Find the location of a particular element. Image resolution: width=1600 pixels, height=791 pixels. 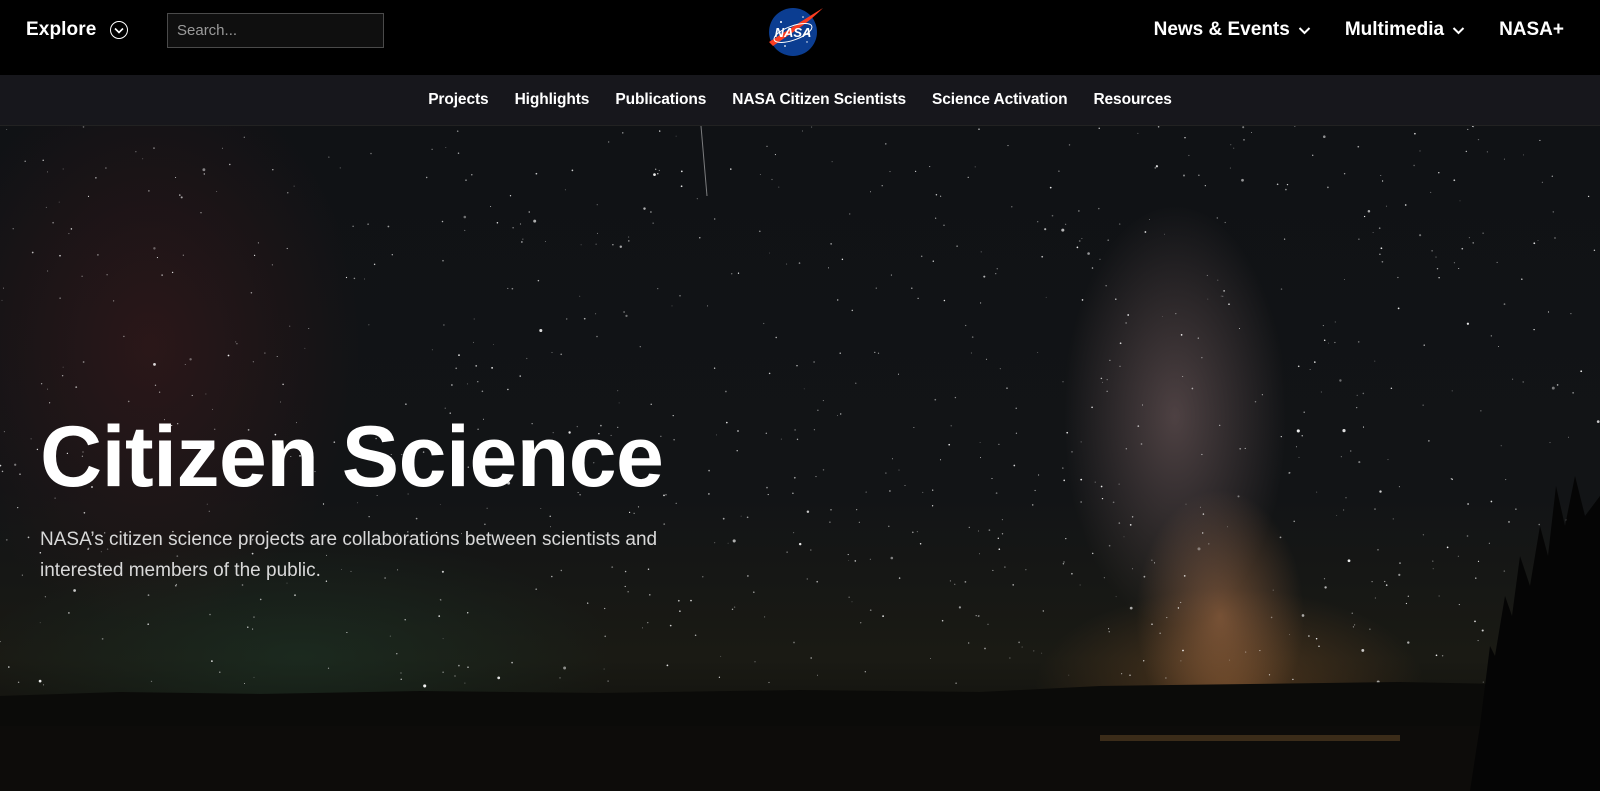

nav-nasa-plus: NASA+ is located at coordinates (1531, 30).